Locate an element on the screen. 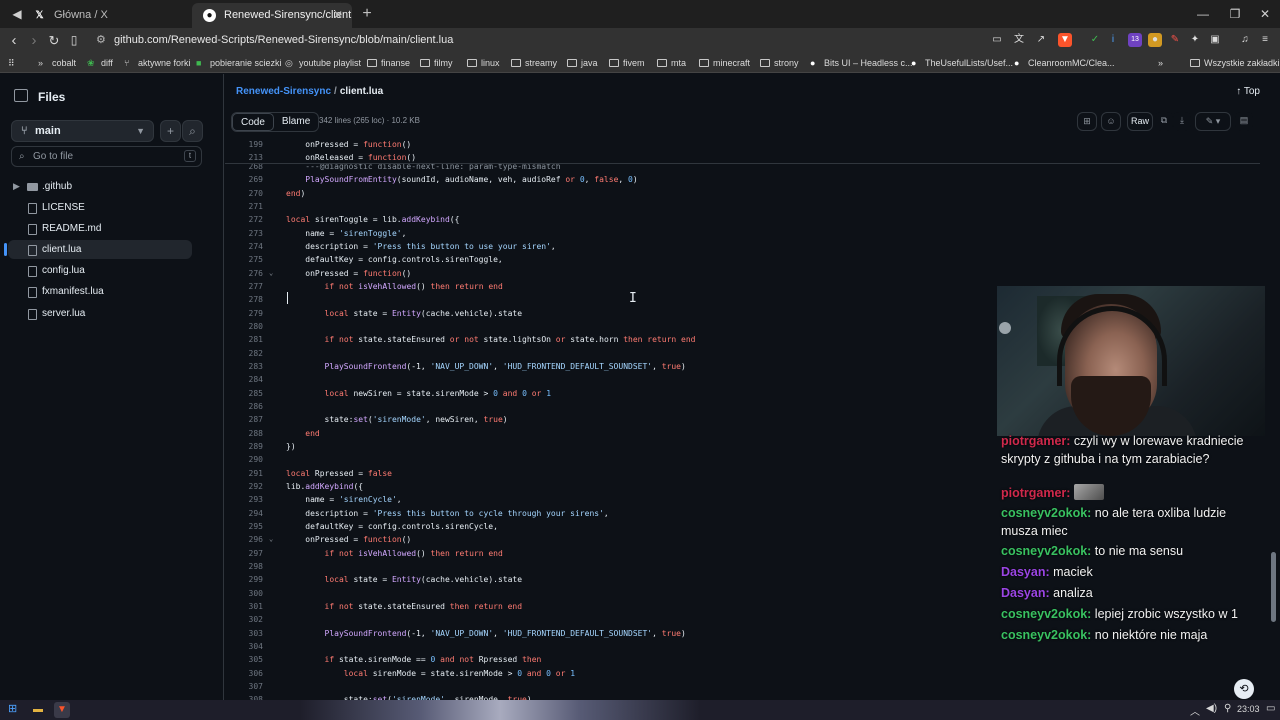 Image resolution: width=1280 pixels, height=720 pixels. line-number: 278 is located at coordinates (244, 299).